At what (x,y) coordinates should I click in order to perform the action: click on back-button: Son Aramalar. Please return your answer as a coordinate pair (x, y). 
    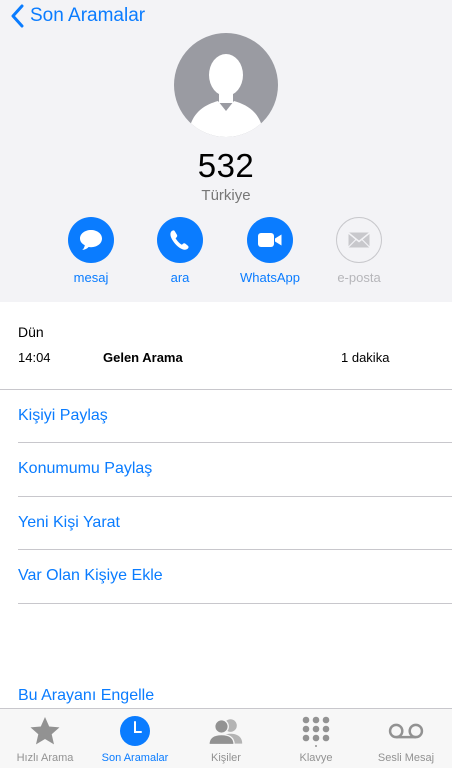
    Looking at the image, I should click on (77, 16).